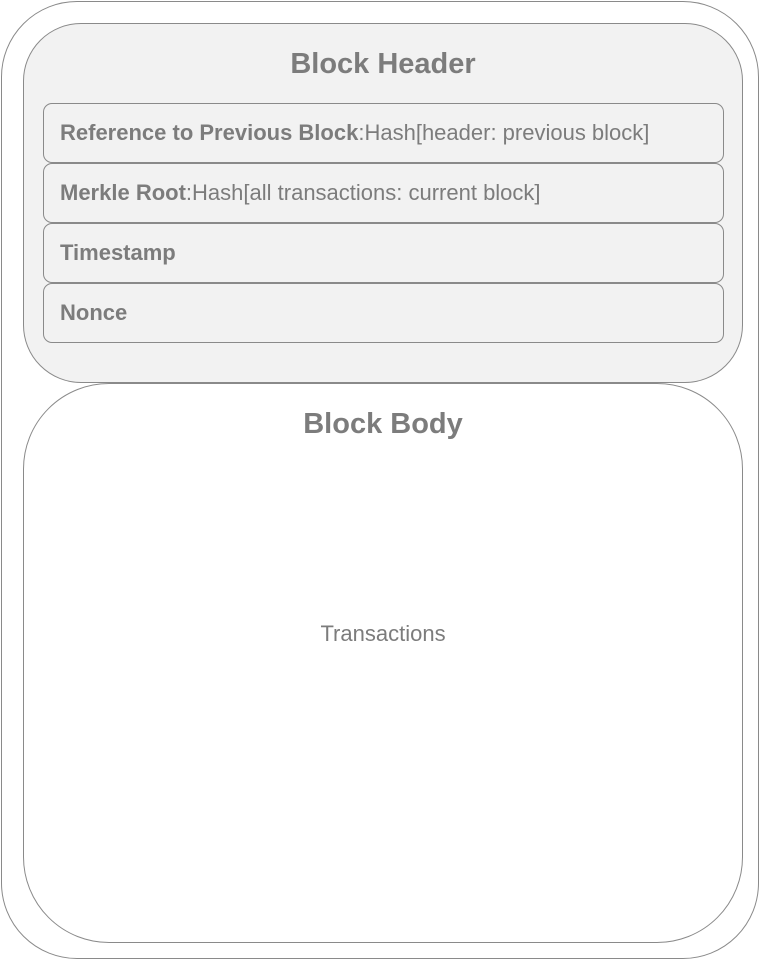 The height and width of the screenshot is (962, 762). I want to click on transactions-label: Transactions, so click(383, 633).